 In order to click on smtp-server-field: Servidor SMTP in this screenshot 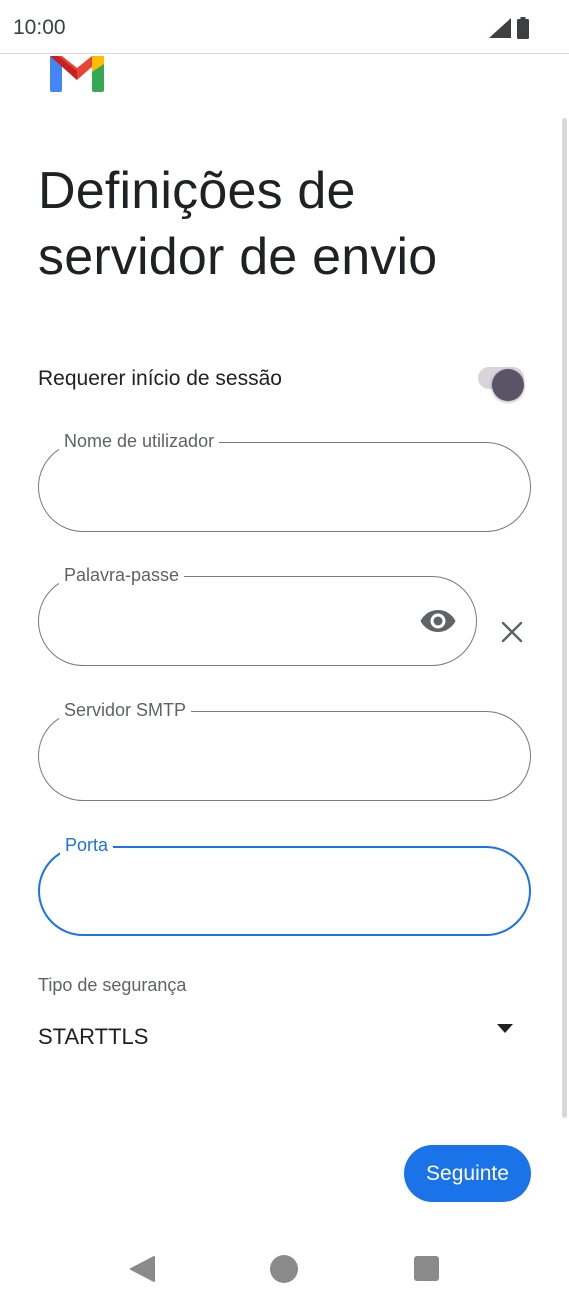, I will do `click(284, 750)`.